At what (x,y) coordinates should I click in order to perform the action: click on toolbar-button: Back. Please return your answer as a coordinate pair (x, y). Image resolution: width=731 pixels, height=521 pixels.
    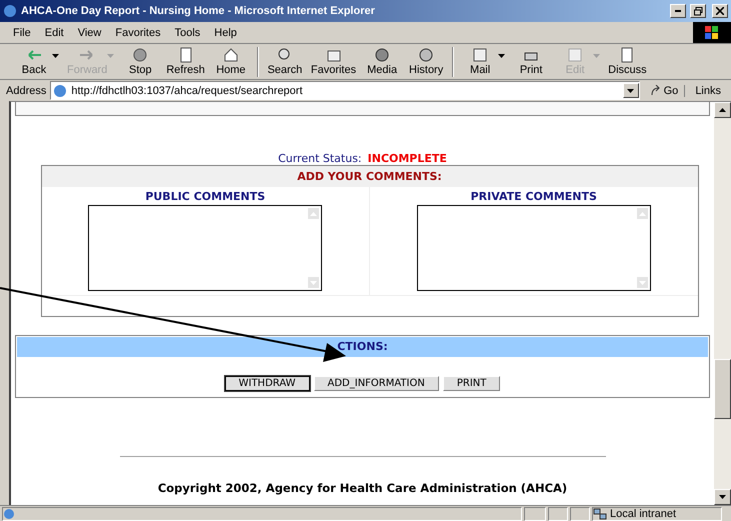
    Looking at the image, I should click on (34, 61).